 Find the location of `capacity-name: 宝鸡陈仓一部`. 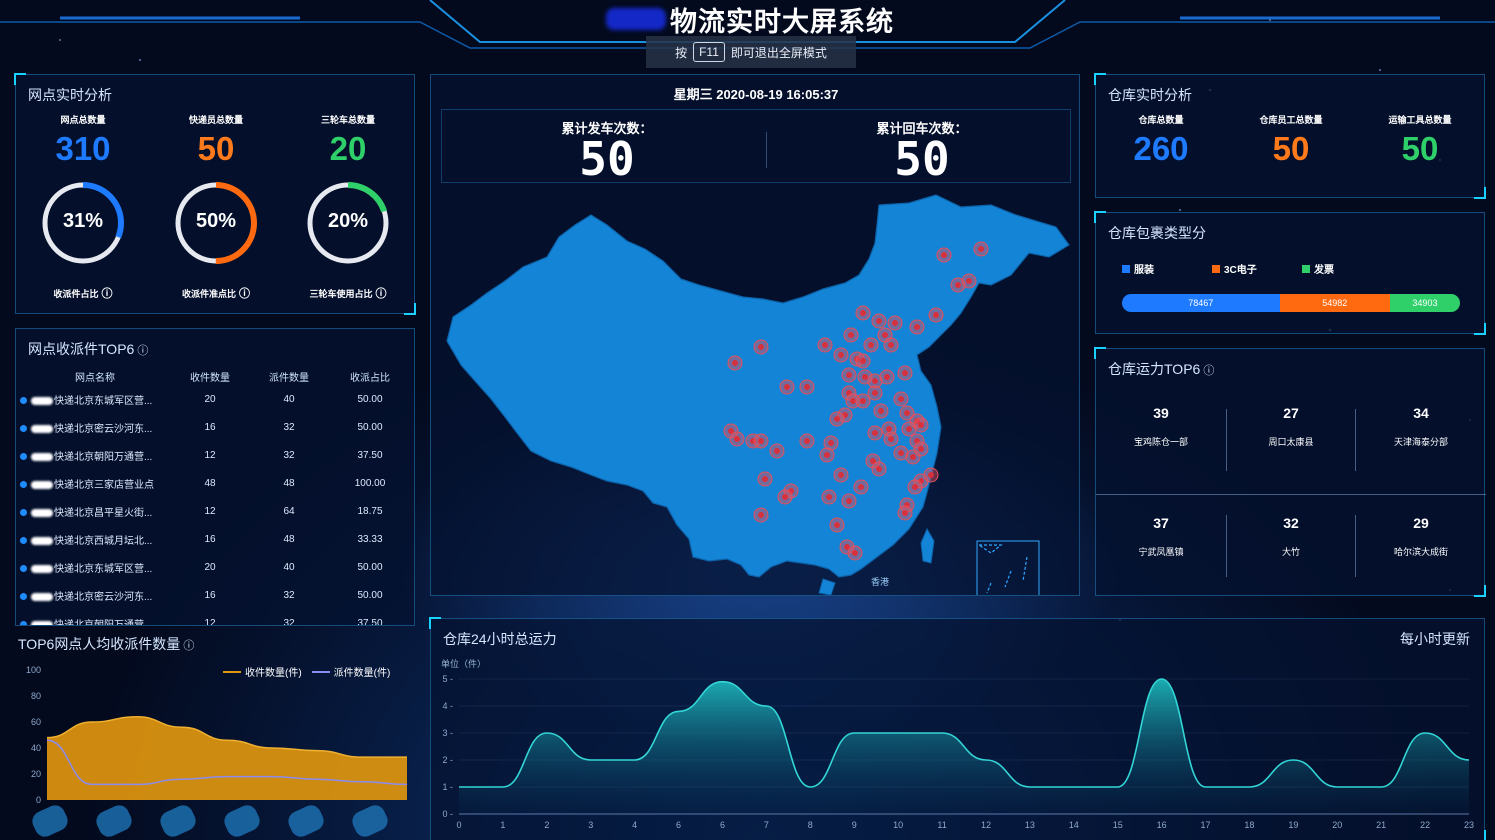

capacity-name: 宝鸡陈仓一部 is located at coordinates (1160, 442).